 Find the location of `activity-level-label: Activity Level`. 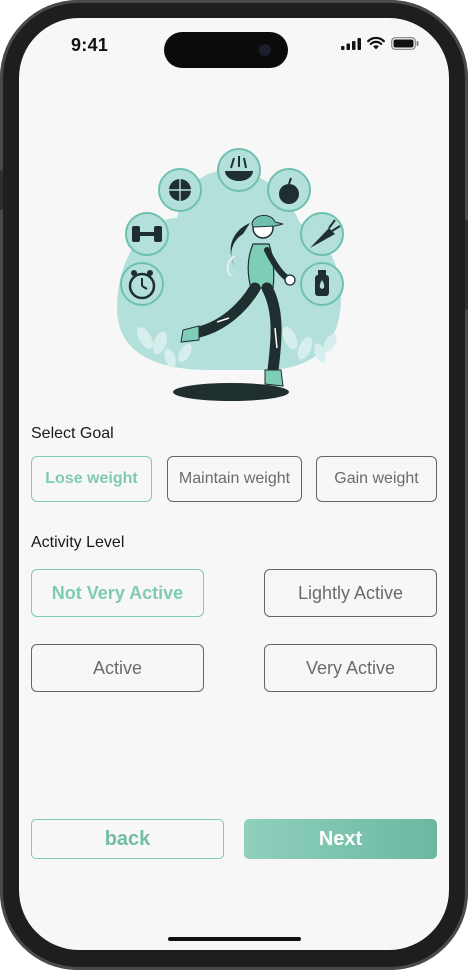

activity-level-label: Activity Level is located at coordinates (78, 542).